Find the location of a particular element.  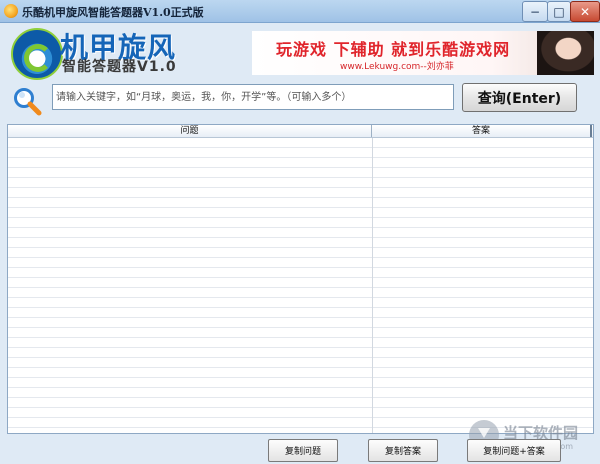

search-icon is located at coordinates (28, 102).